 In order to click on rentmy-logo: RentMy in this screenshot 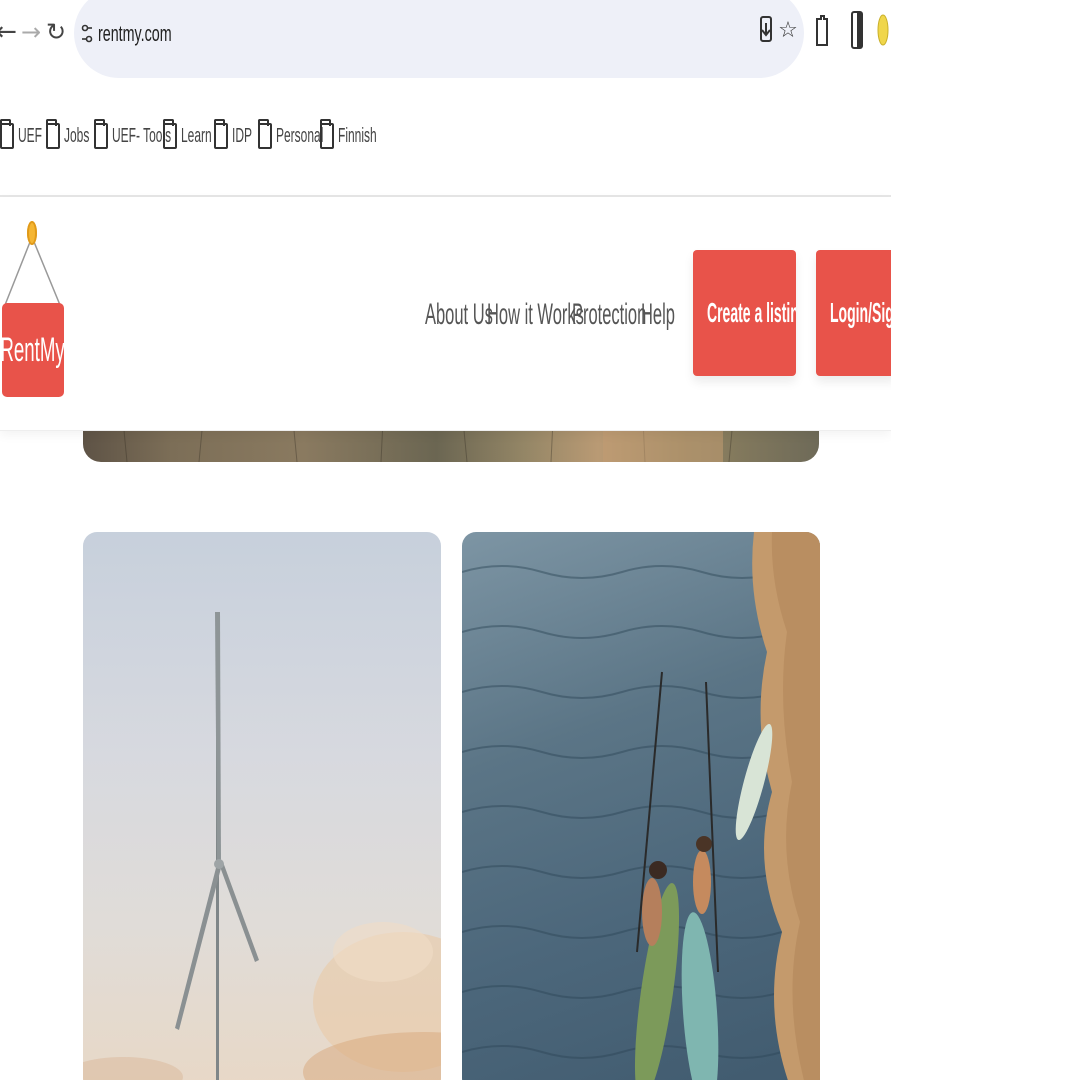, I will do `click(33, 350)`.